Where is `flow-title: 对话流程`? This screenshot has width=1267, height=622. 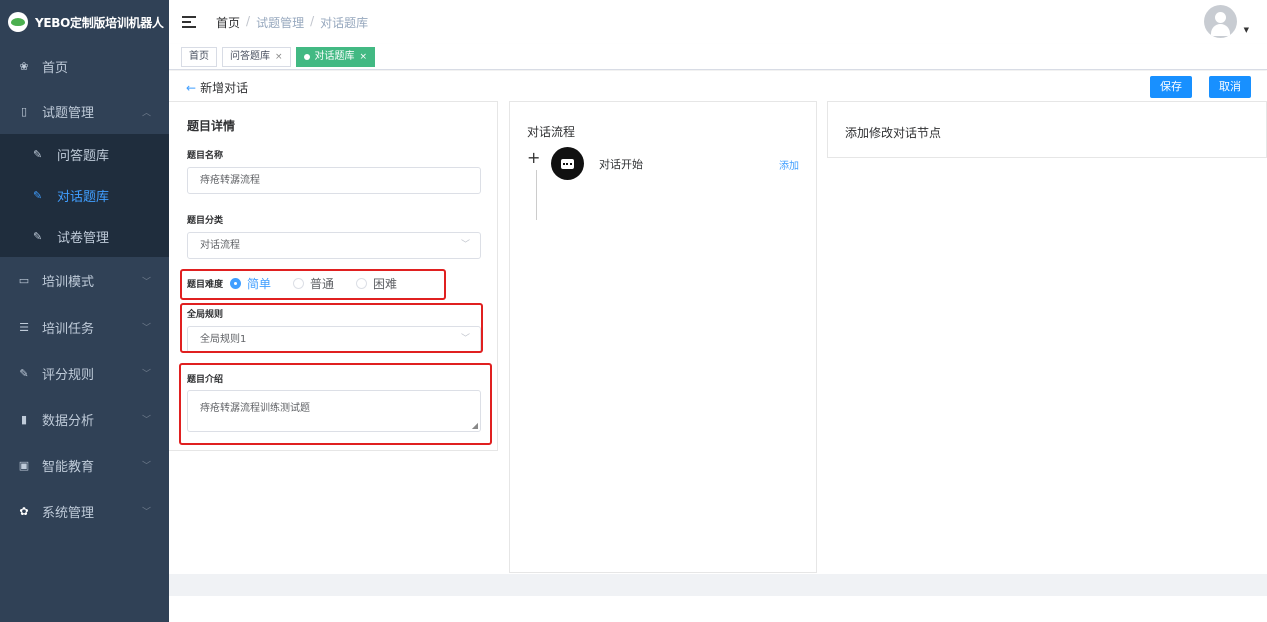
flow-title: 对话流程 is located at coordinates (551, 132).